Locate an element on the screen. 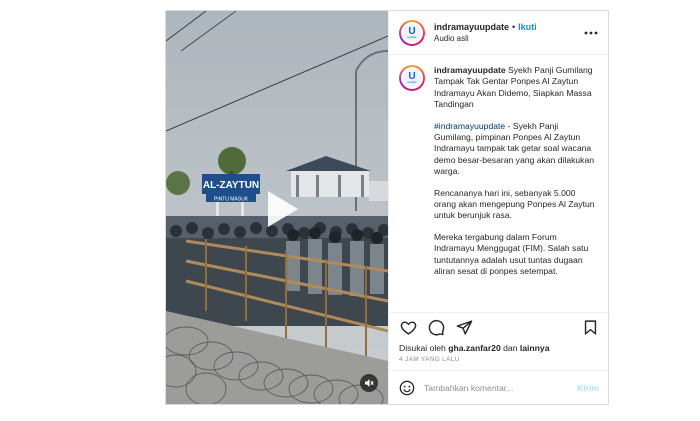  comment-icon is located at coordinates (436, 328).